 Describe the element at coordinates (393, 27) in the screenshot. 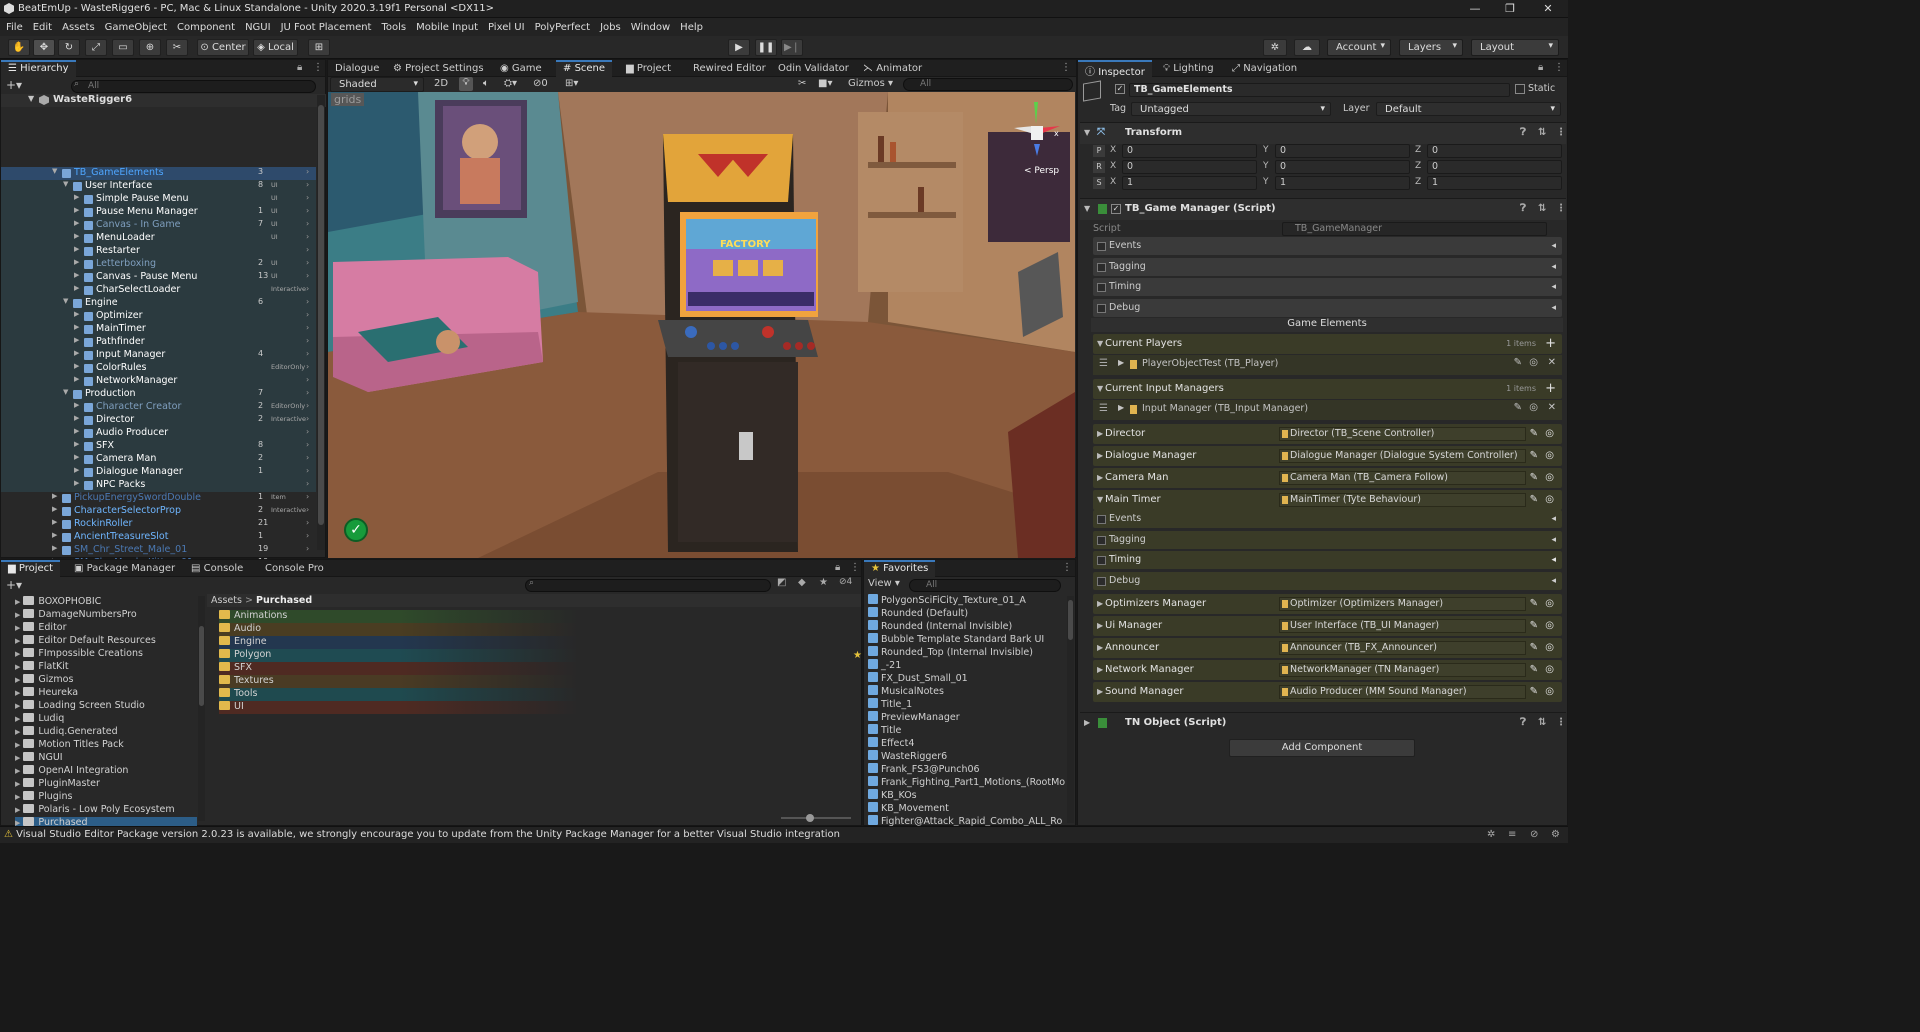

I see `menu-tools: Tools` at that location.